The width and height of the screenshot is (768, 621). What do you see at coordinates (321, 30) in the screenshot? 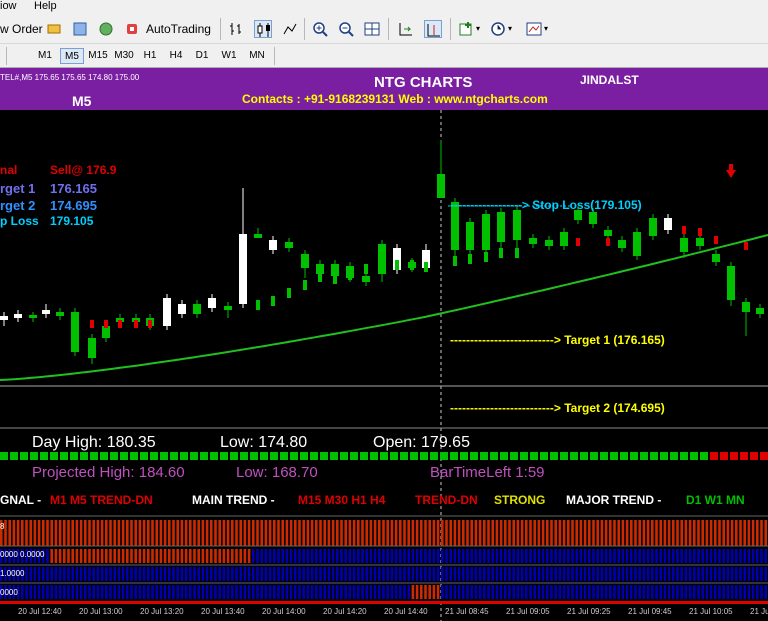
I see `zoom-in-icon` at bounding box center [321, 30].